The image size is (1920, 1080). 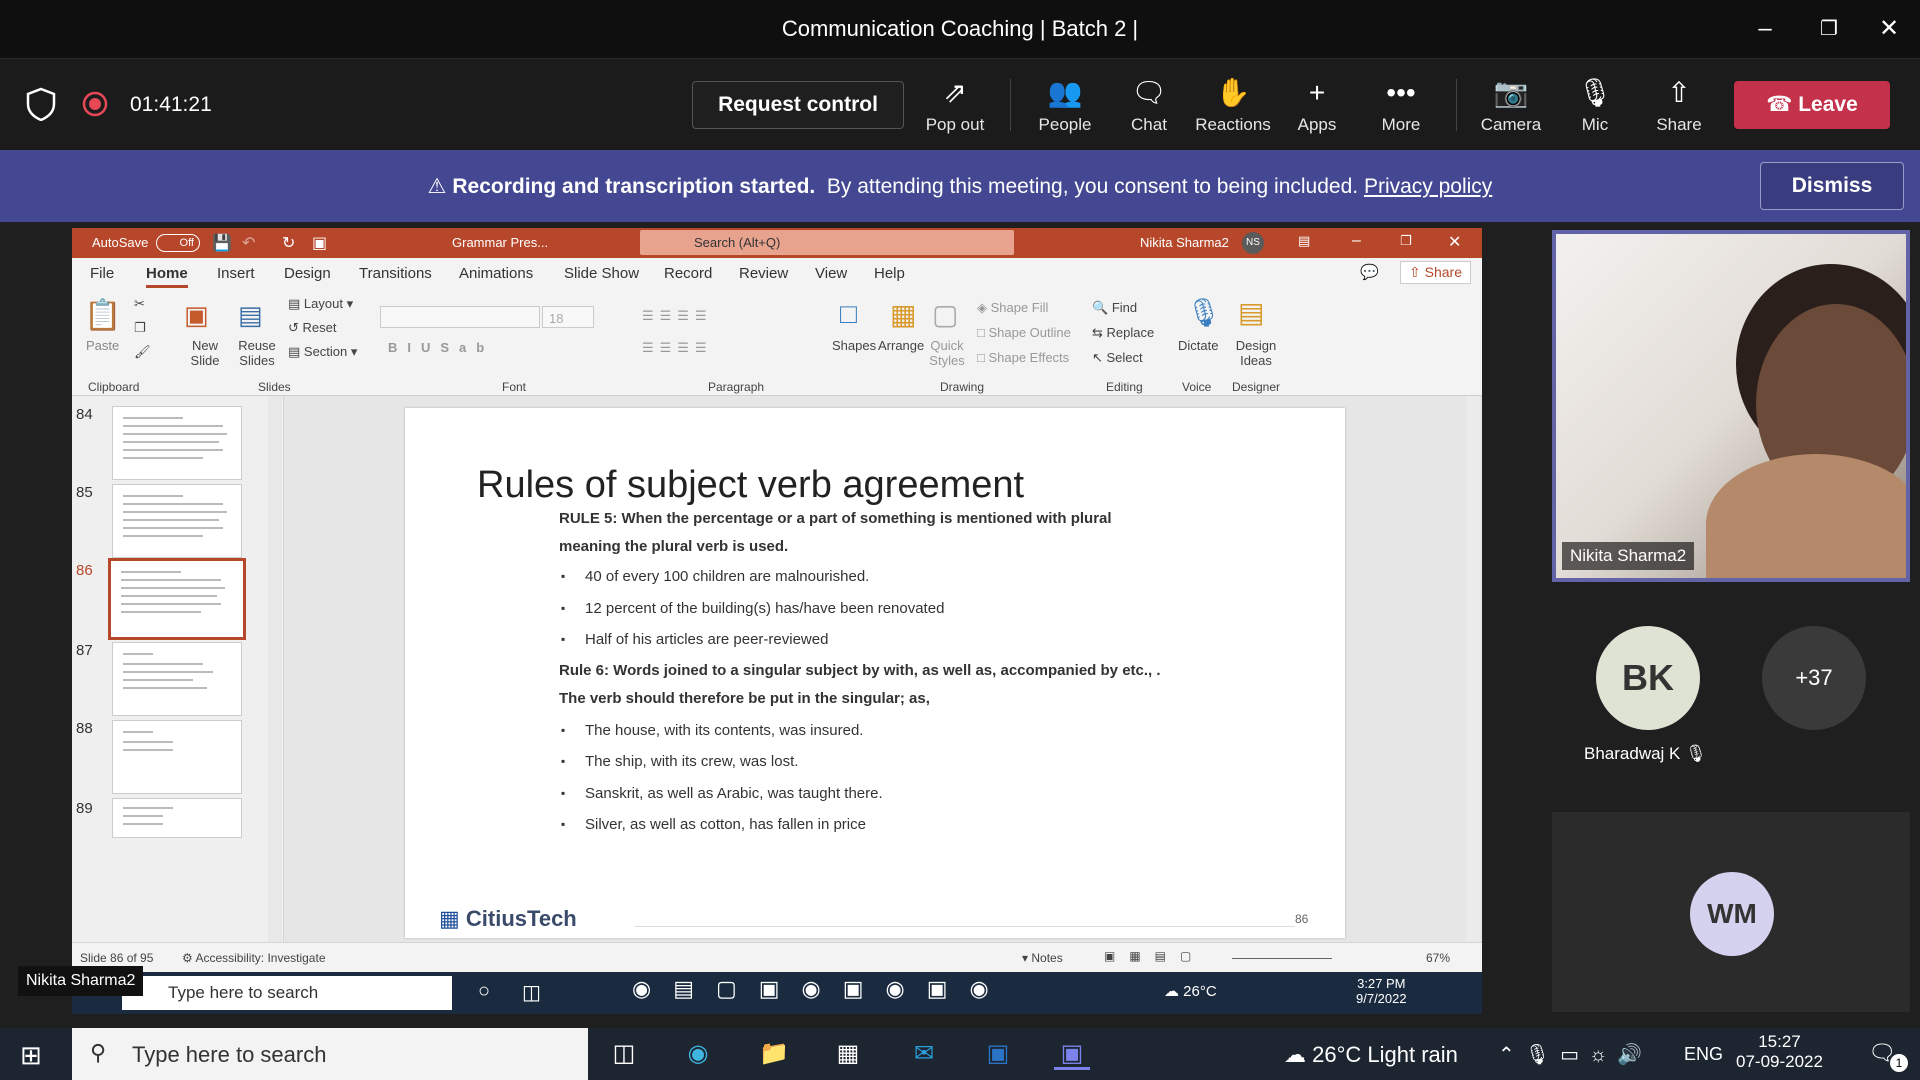 What do you see at coordinates (288, 243) in the screenshot?
I see `redo-icon: ↻` at bounding box center [288, 243].